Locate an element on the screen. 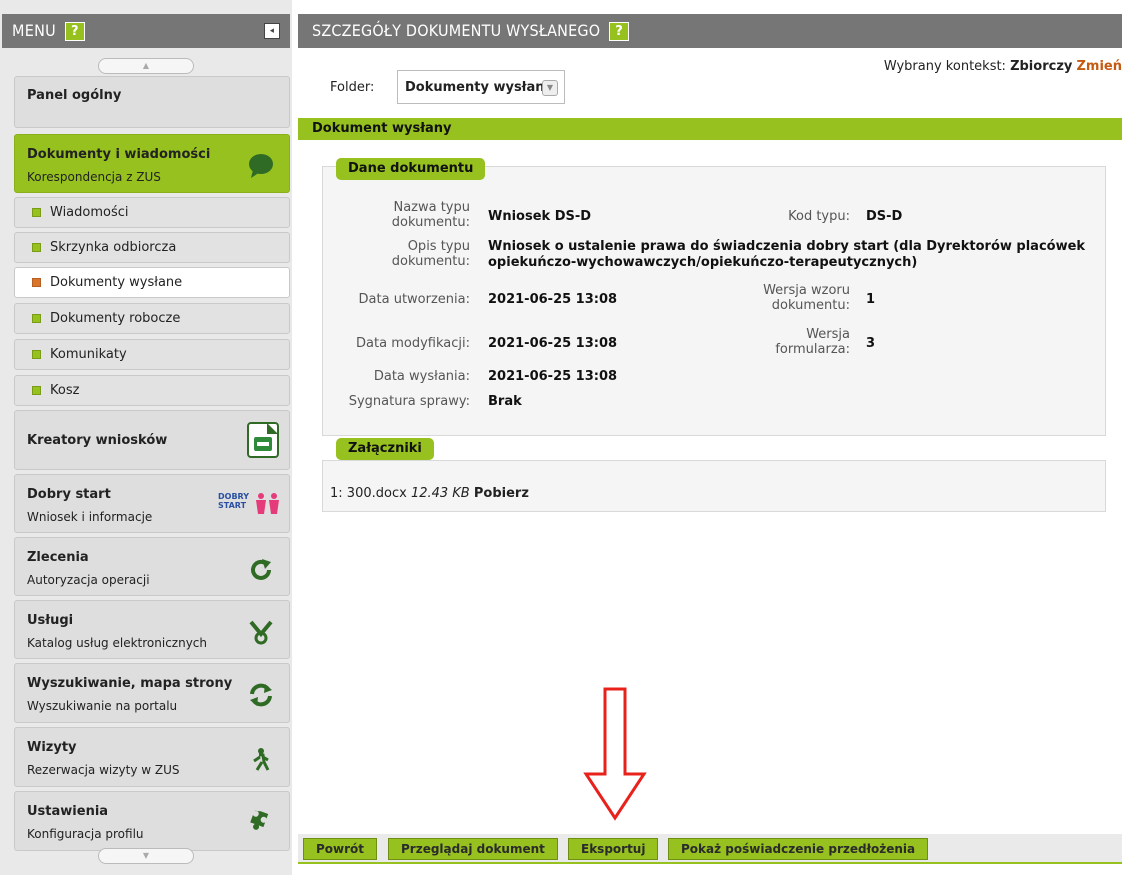 The height and width of the screenshot is (875, 1122). puzzle-icon is located at coordinates (259, 820).